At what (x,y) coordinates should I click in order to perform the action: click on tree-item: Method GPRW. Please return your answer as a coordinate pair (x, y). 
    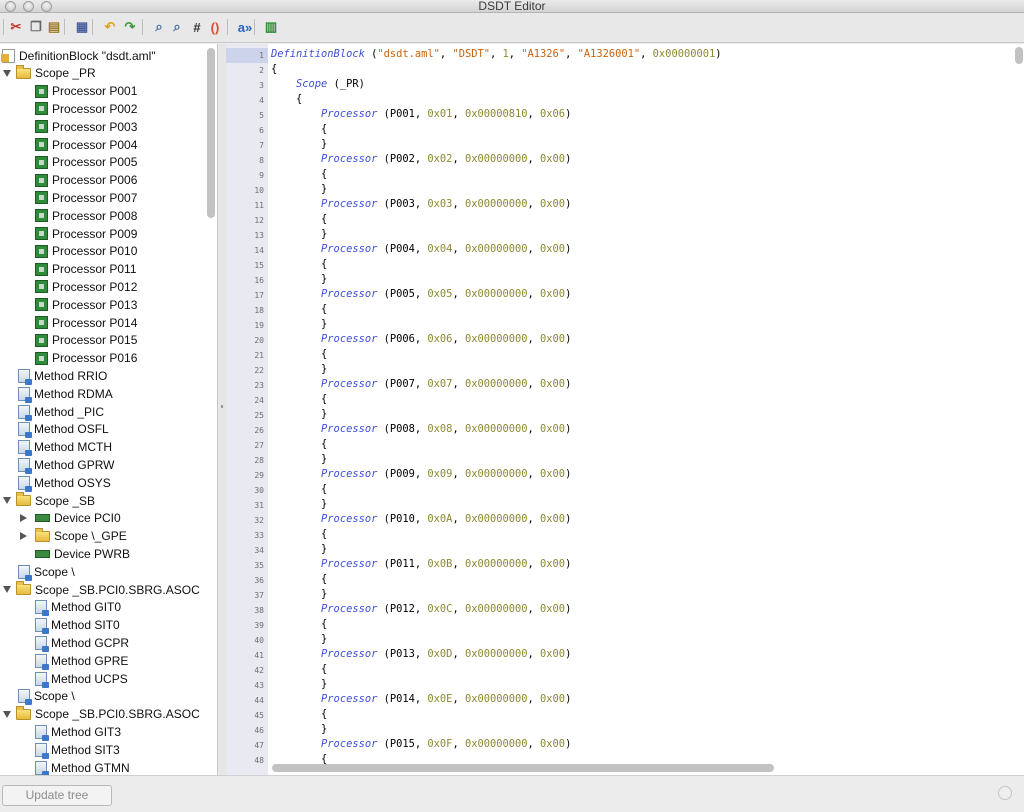
    Looking at the image, I should click on (66, 465).